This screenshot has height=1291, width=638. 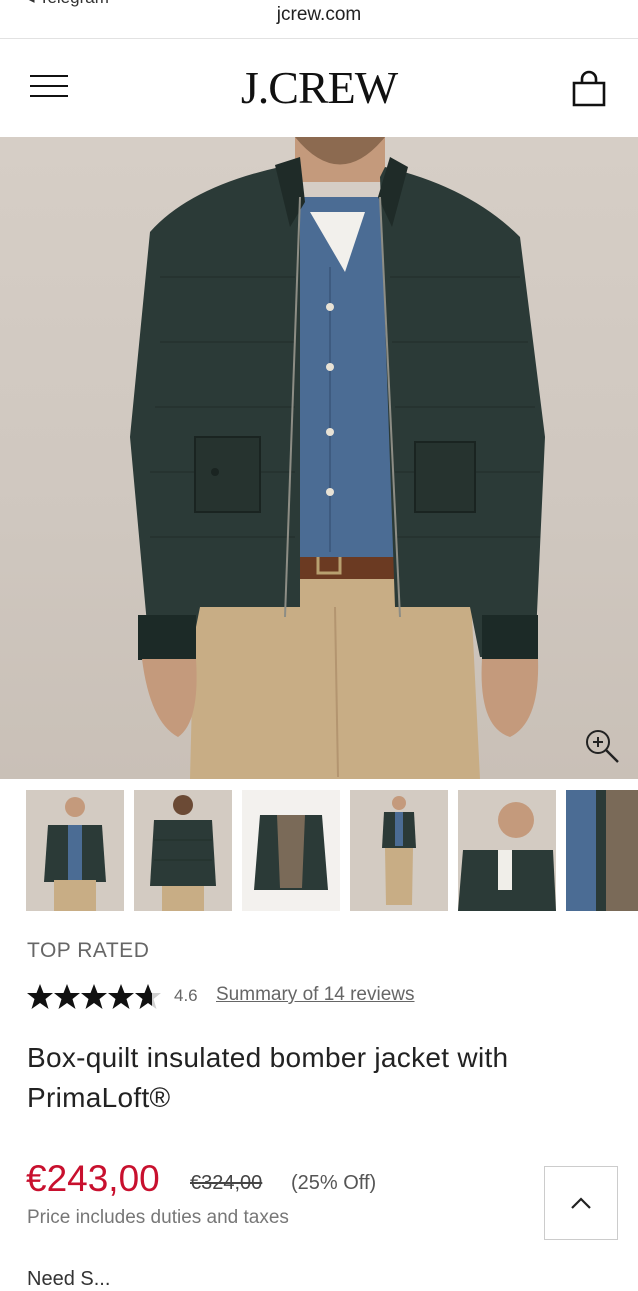 What do you see at coordinates (602, 850) in the screenshot?
I see `thumbnail-lining` at bounding box center [602, 850].